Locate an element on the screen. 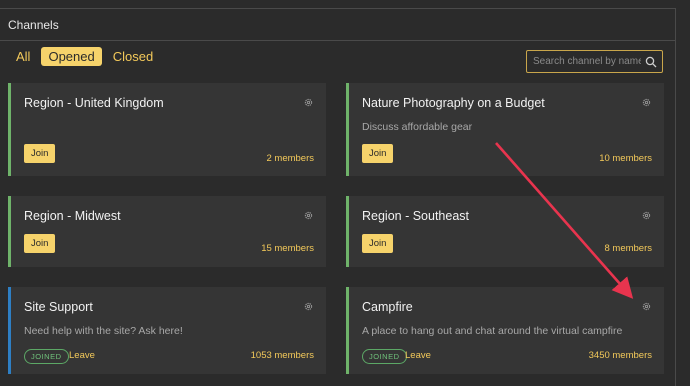  filter-closed: Closed is located at coordinates (133, 56).